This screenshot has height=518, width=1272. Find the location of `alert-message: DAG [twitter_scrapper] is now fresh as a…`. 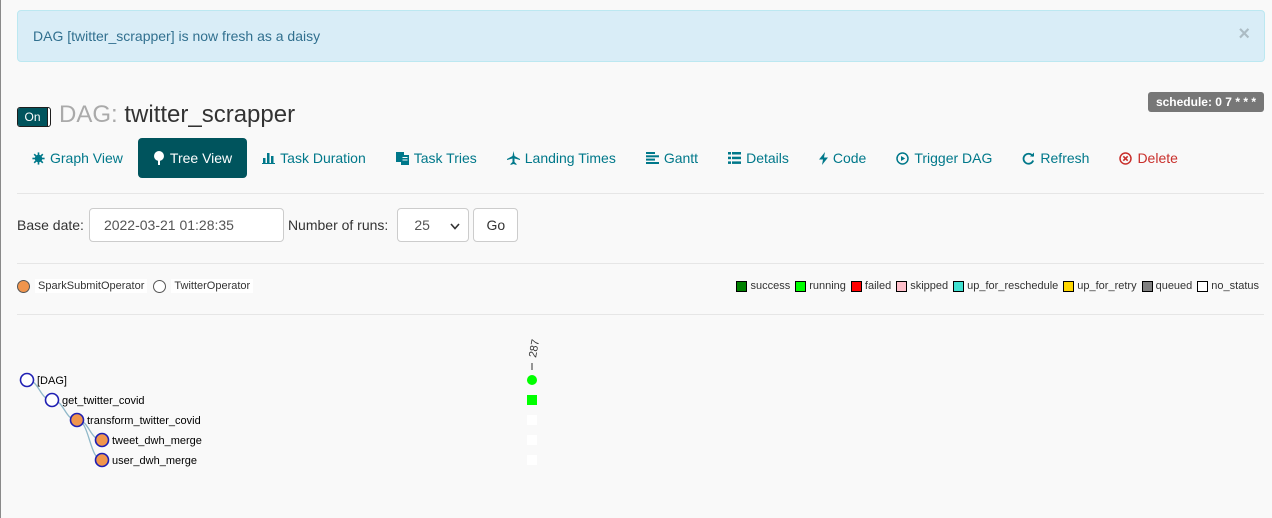

alert-message: DAG [twitter_scrapper] is now fresh as a… is located at coordinates (177, 36).